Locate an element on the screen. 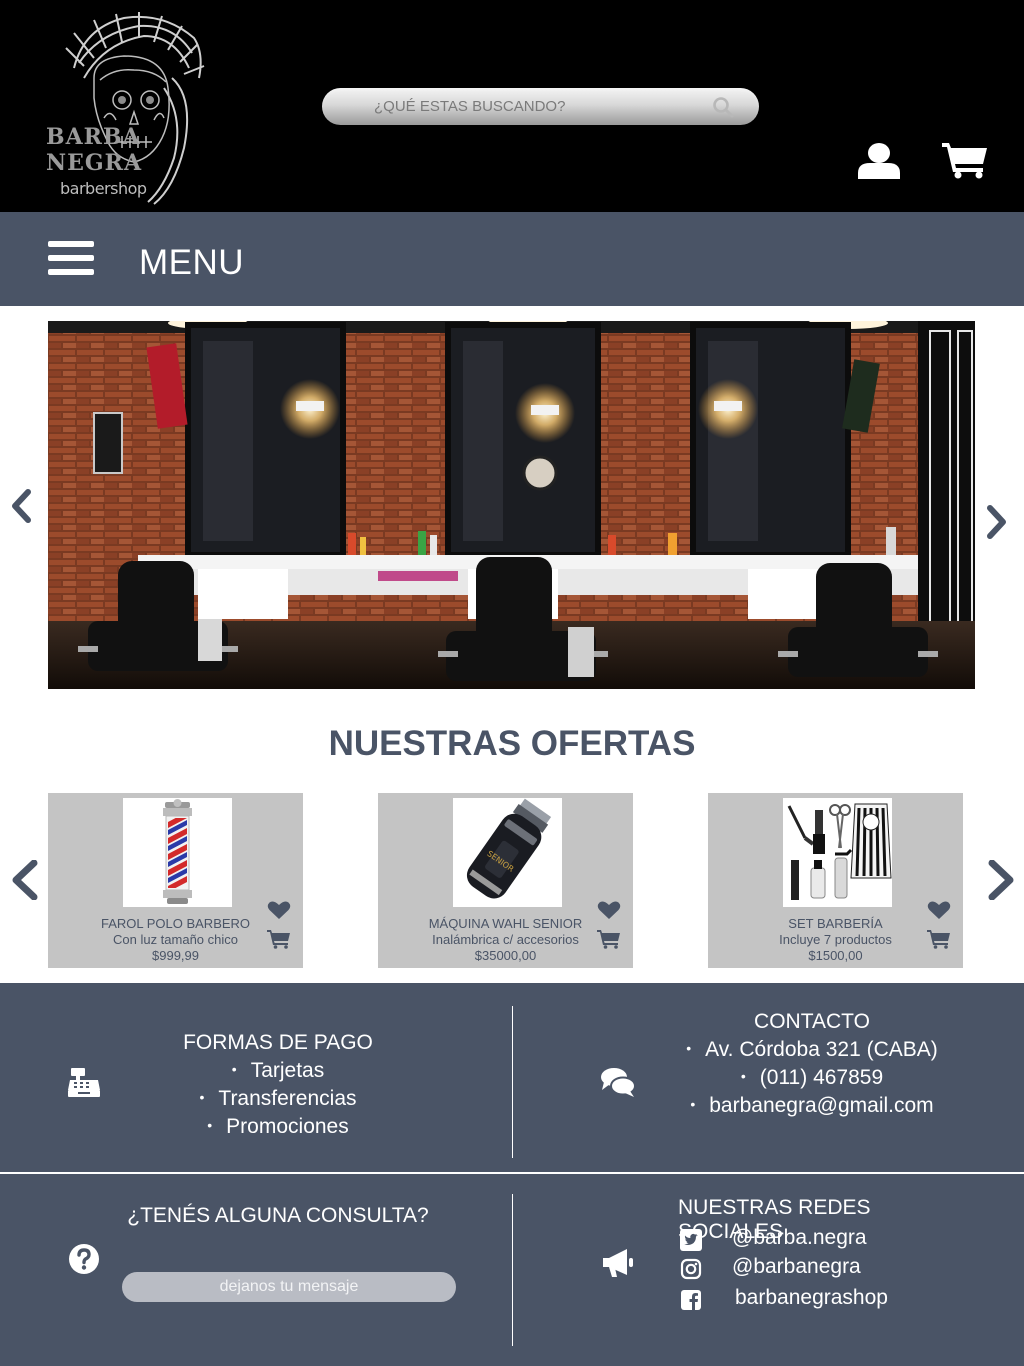  search-icon is located at coordinates (723, 107).